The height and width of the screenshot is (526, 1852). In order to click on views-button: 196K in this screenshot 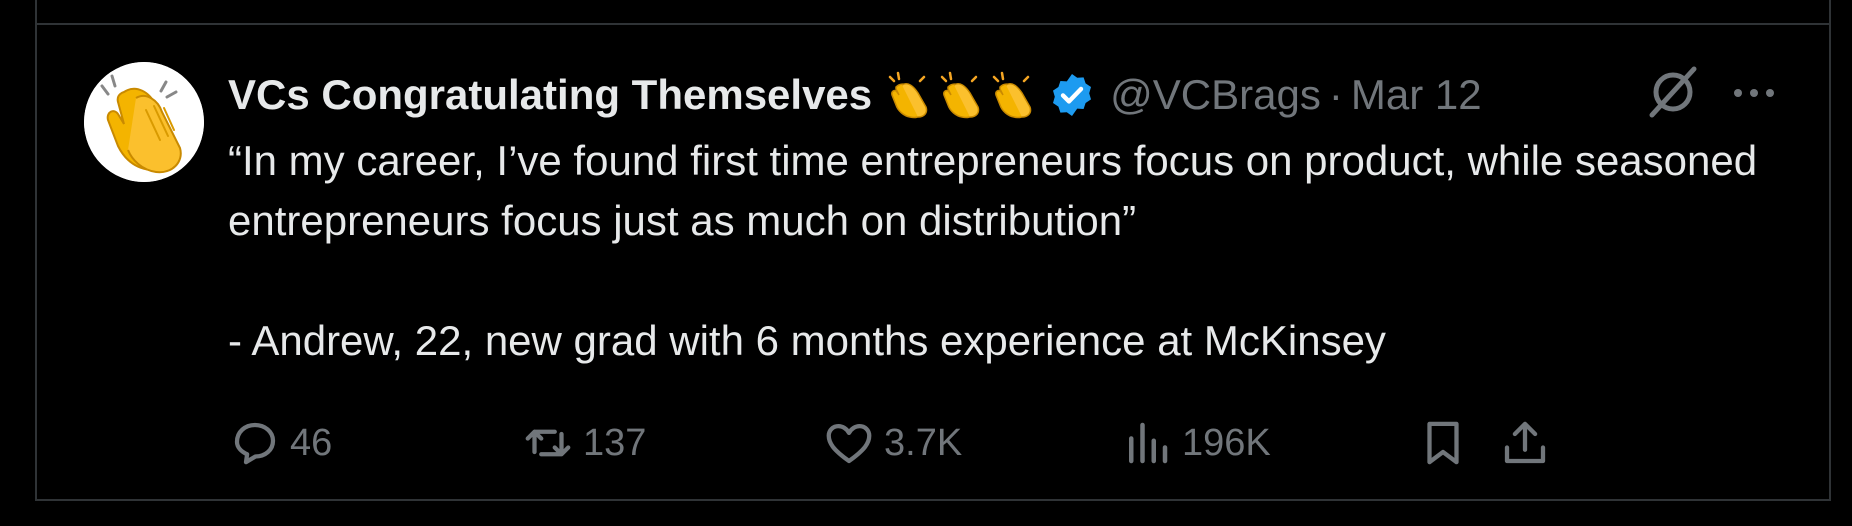, I will do `click(1195, 443)`.